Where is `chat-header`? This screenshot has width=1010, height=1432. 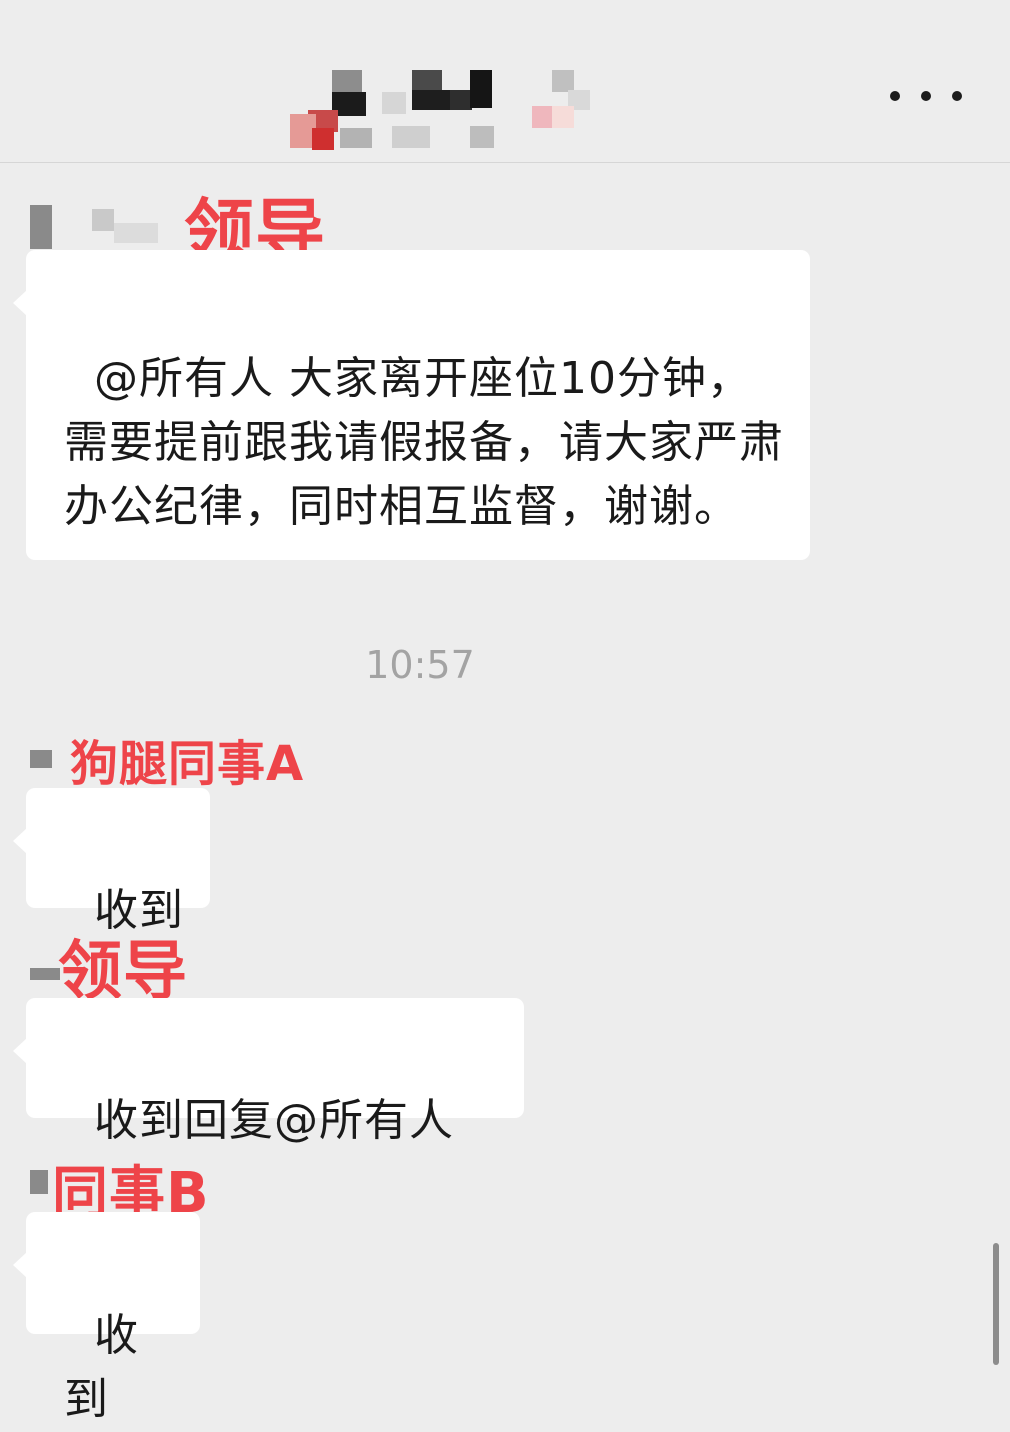
chat-header is located at coordinates (505, 81).